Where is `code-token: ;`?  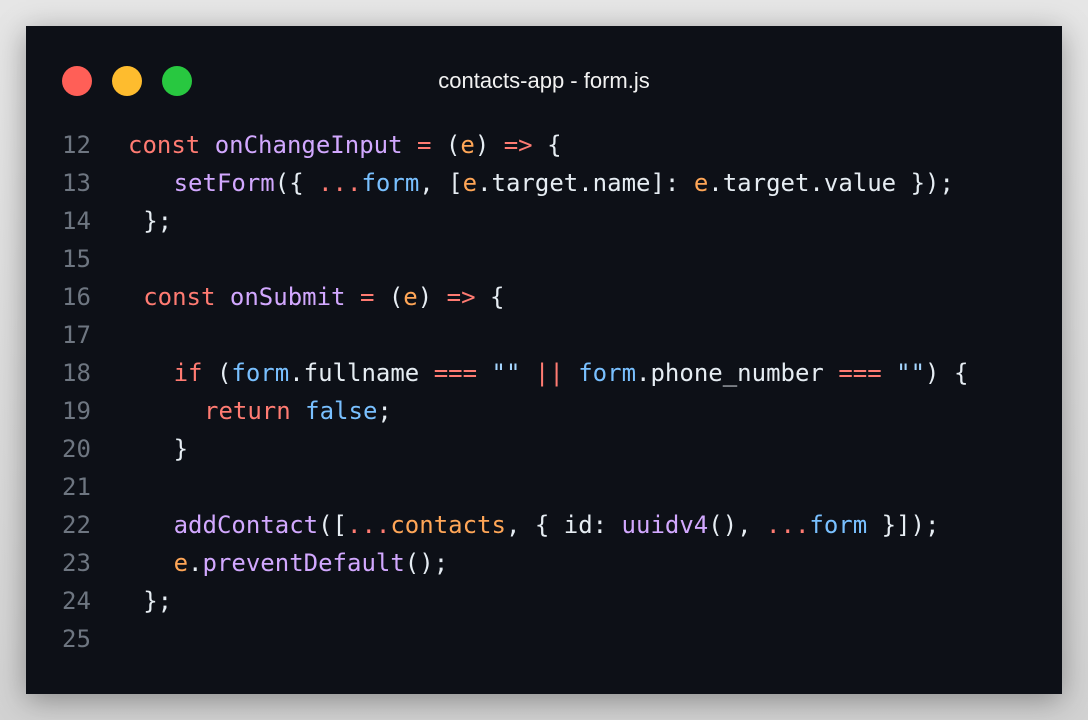 code-token: ; is located at coordinates (384, 411).